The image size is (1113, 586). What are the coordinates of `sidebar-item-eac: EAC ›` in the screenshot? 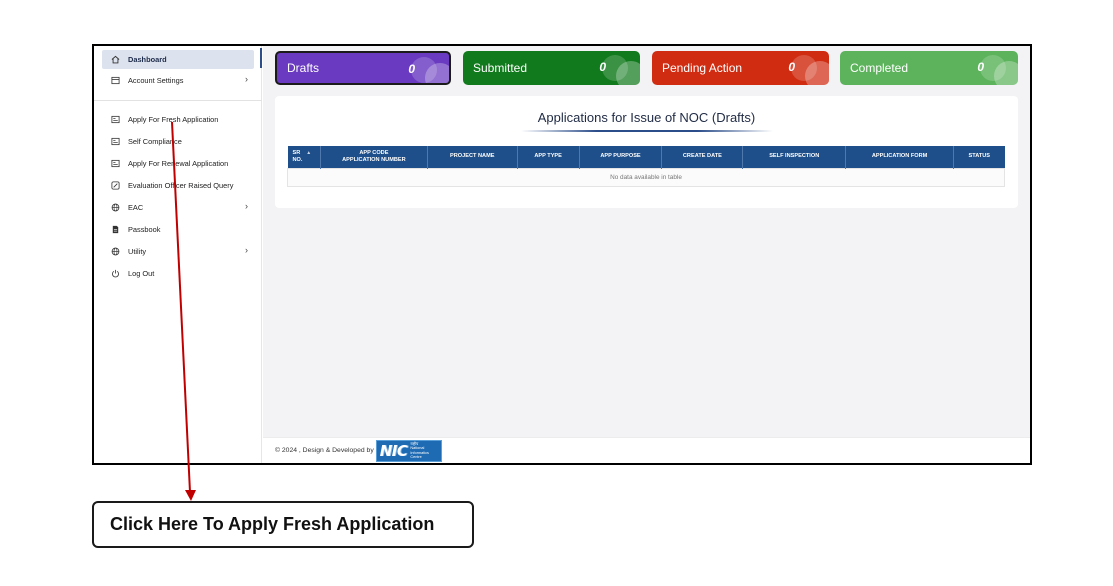 It's located at (178, 207).